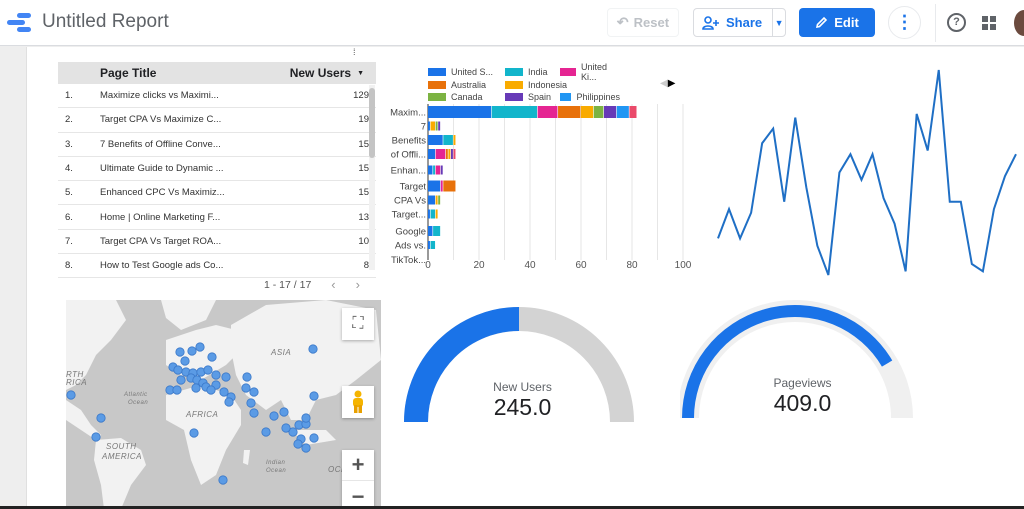  I want to click on edit-button: Edit, so click(837, 22).